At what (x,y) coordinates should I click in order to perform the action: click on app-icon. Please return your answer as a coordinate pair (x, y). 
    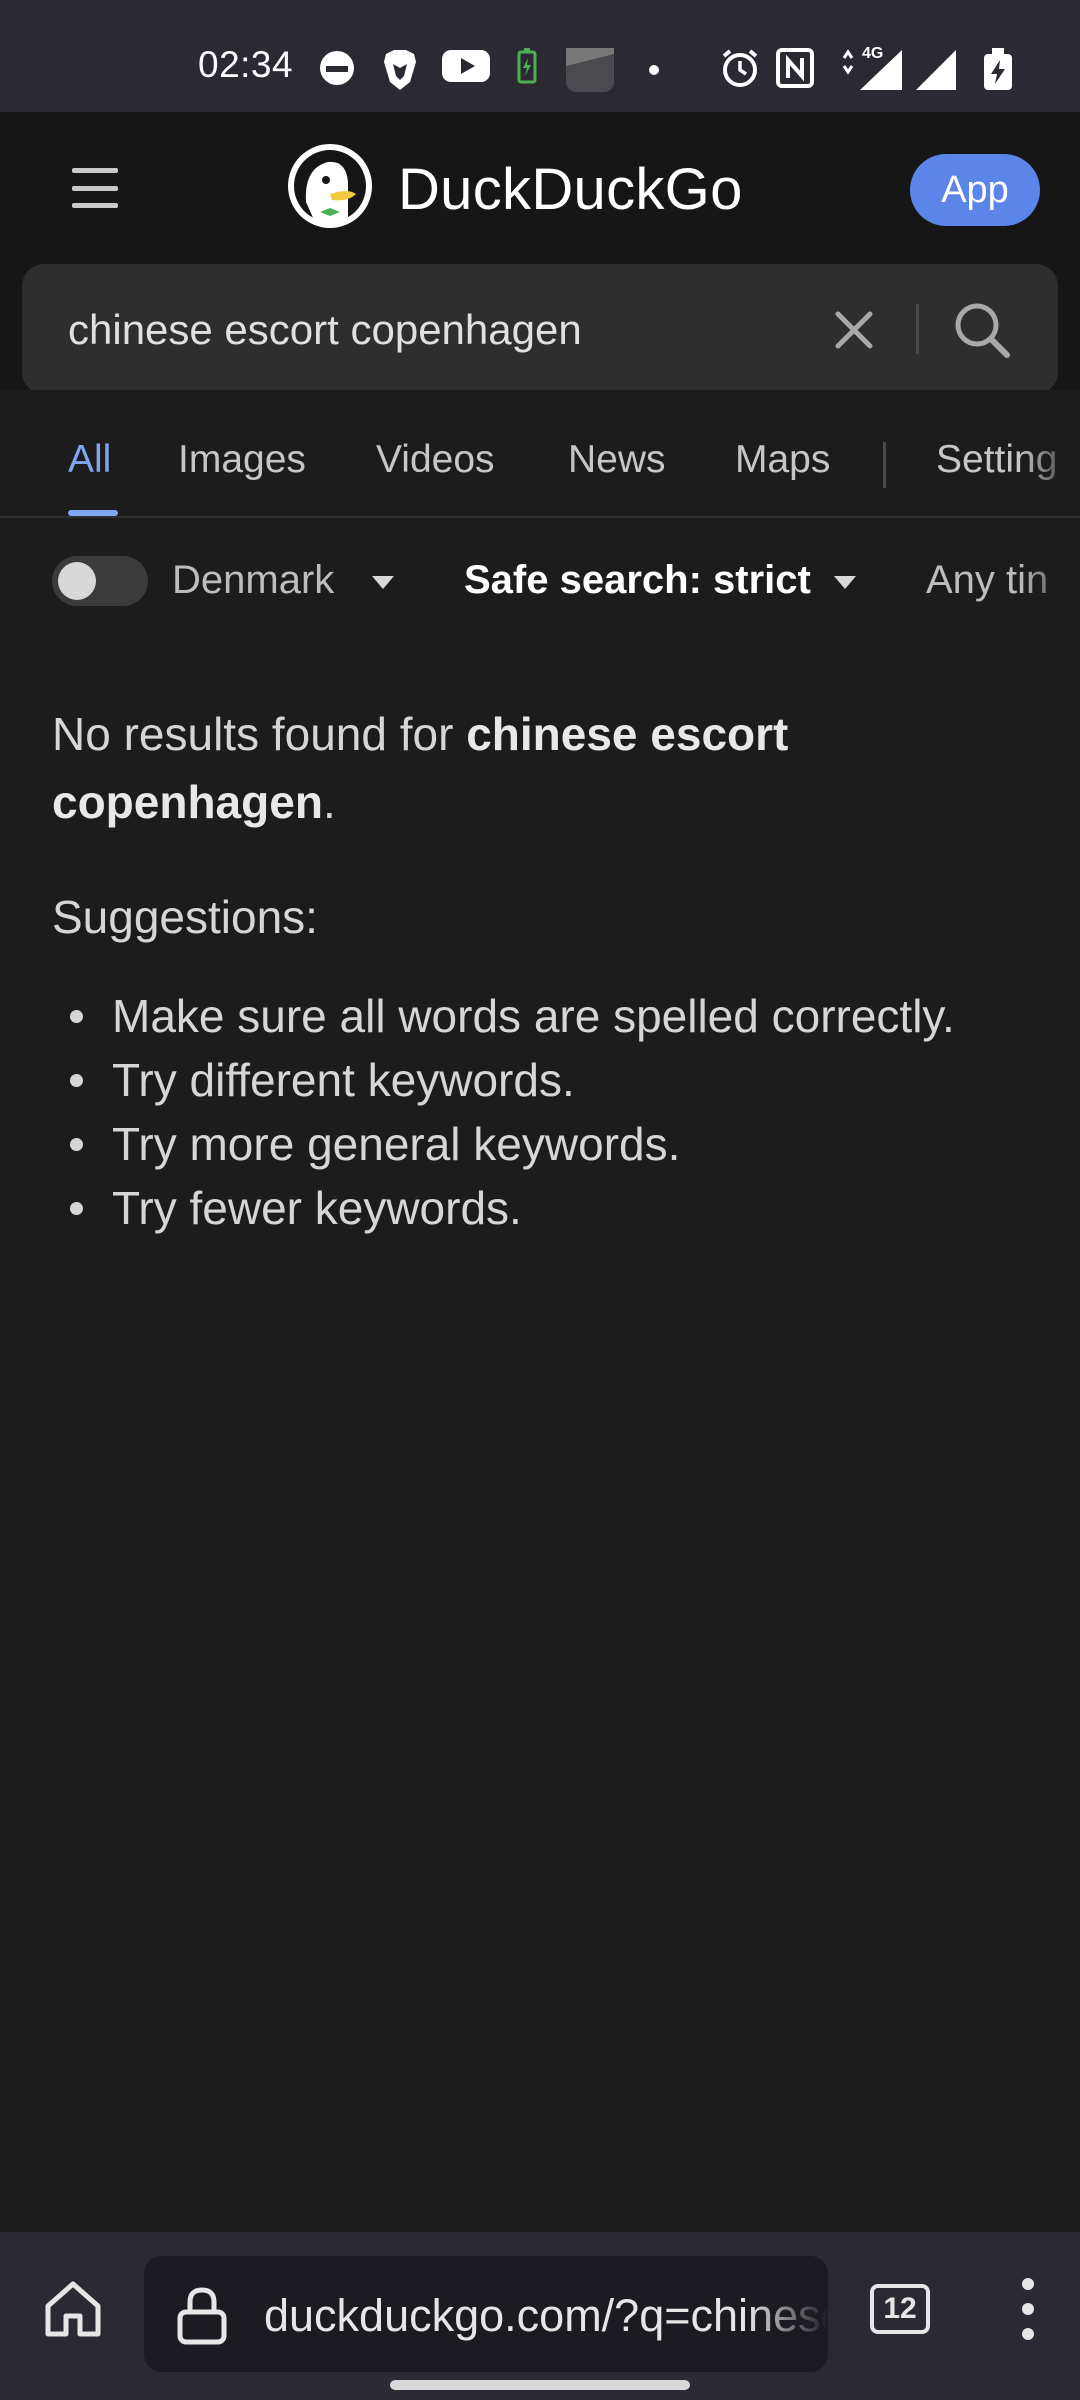
    Looking at the image, I should click on (590, 70).